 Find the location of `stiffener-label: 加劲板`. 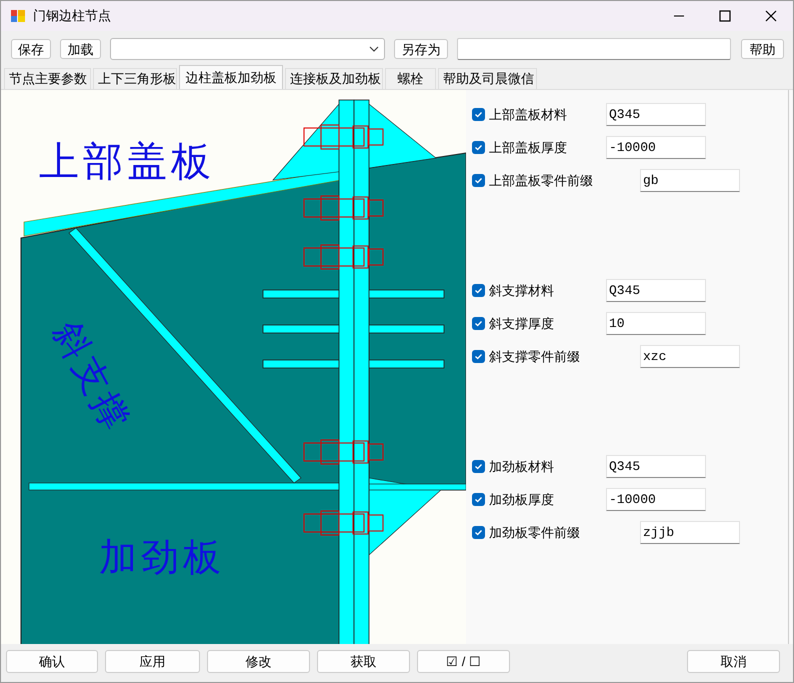

stiffener-label: 加劲板 is located at coordinates (162, 557).